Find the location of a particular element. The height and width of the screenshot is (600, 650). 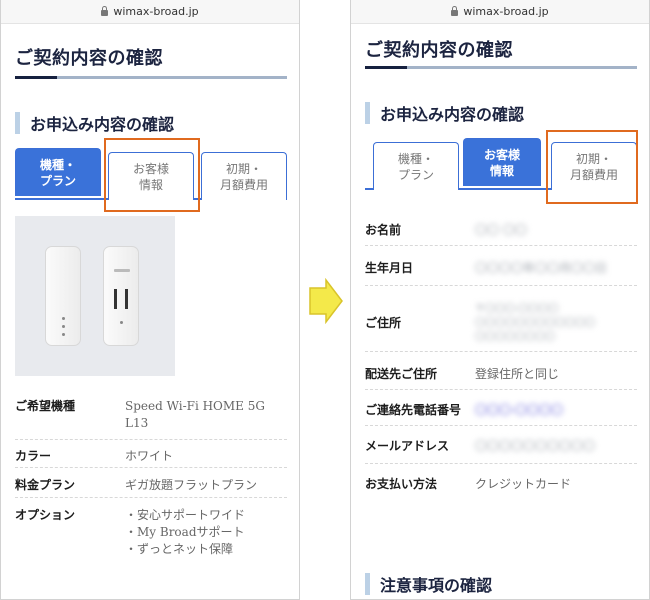

detail-value: ギガ放題フラットプラン is located at coordinates (191, 485).